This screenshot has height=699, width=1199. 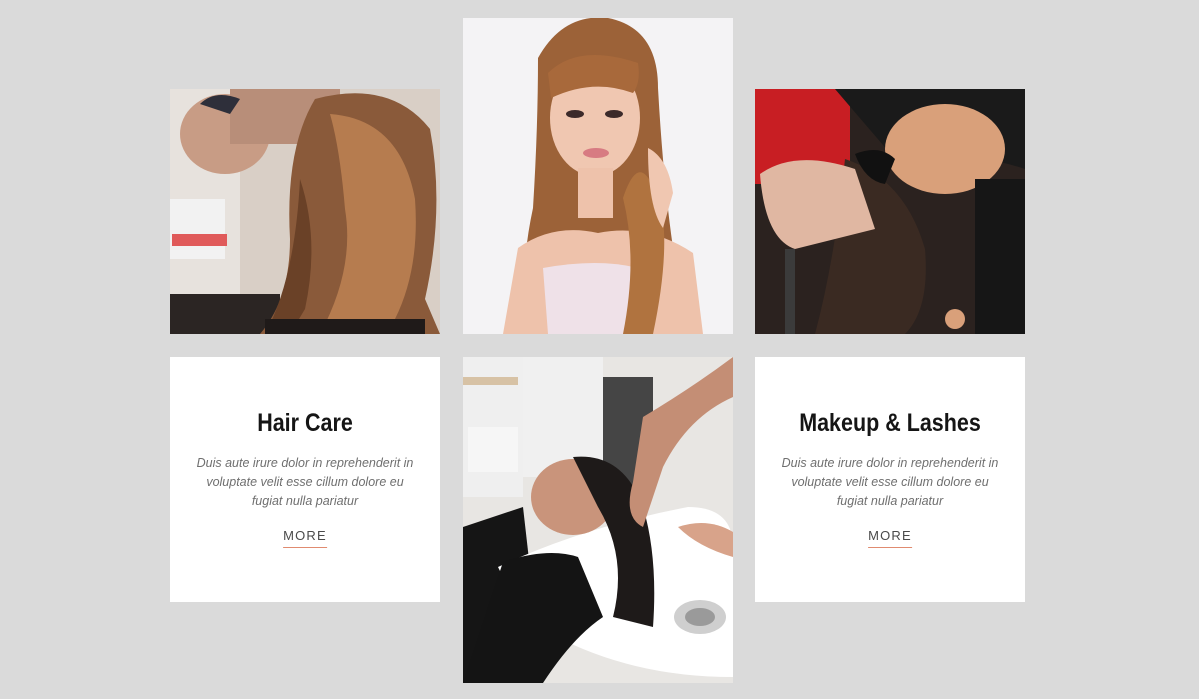 I want to click on hair-wash-photo, so click(x=890, y=211).